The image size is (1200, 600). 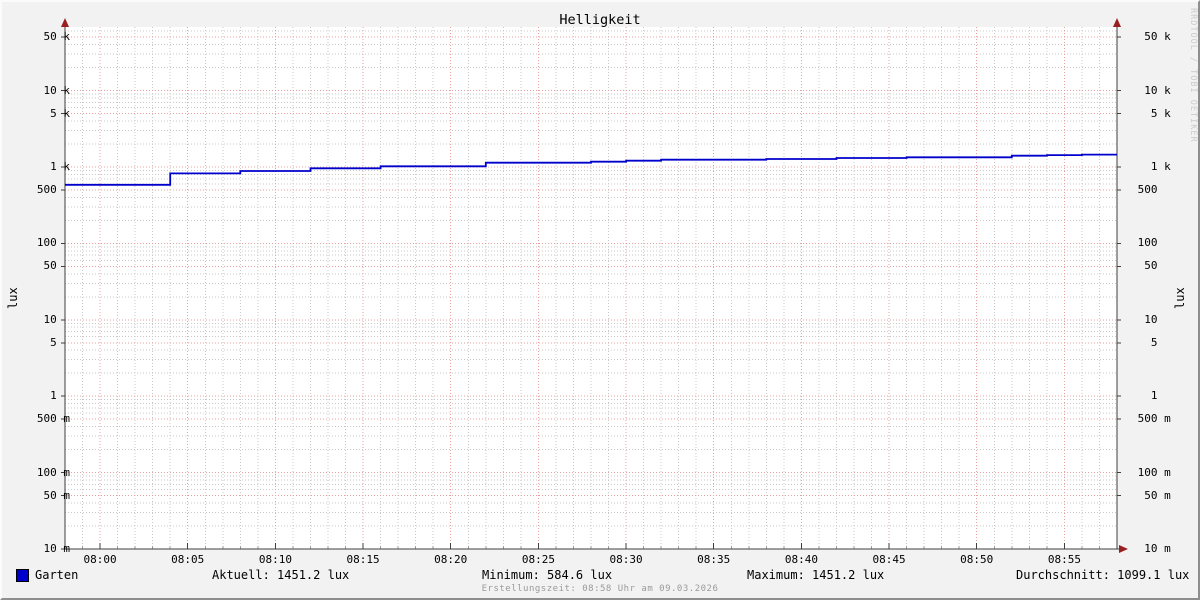 What do you see at coordinates (50, 90) in the screenshot?
I see `y-tick-label-left: 10 k` at bounding box center [50, 90].